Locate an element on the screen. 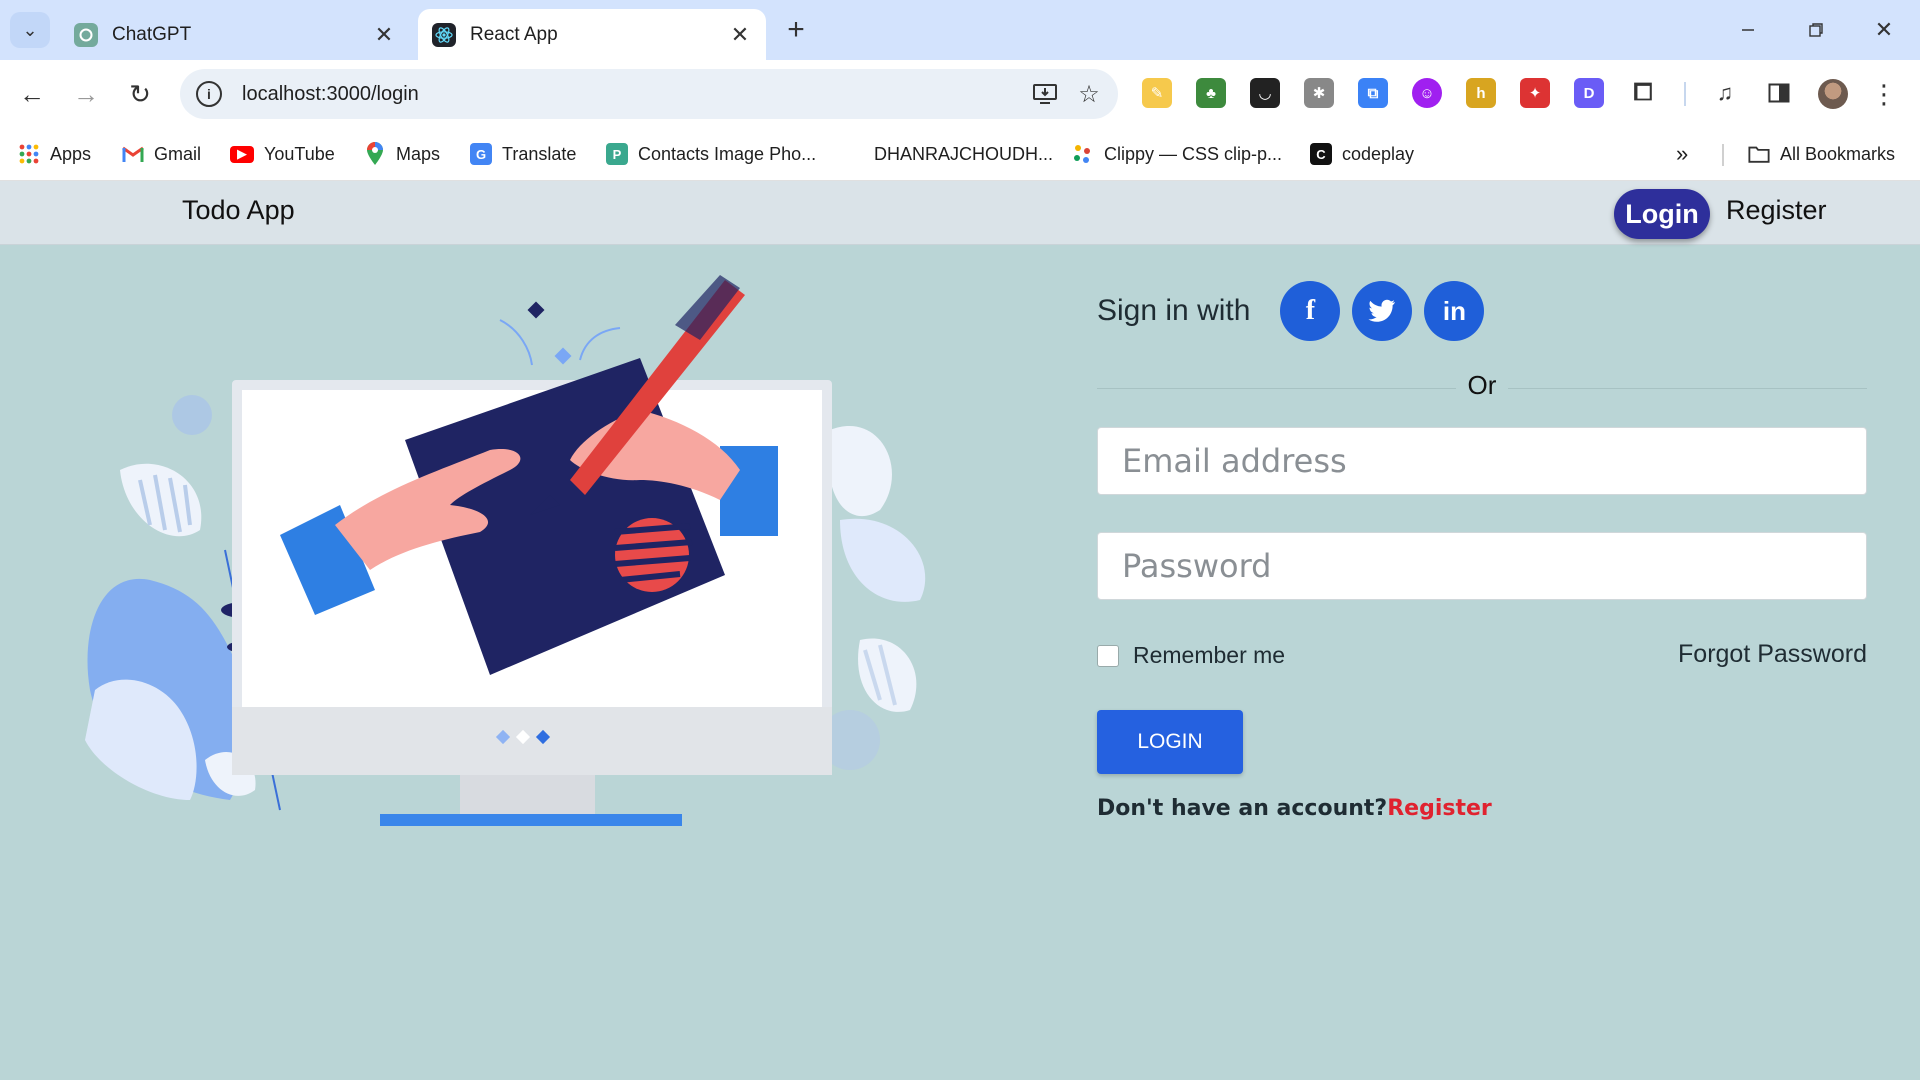 Image resolution: width=1920 pixels, height=1080 pixels. right-leaf-mid is located at coordinates (883, 560).